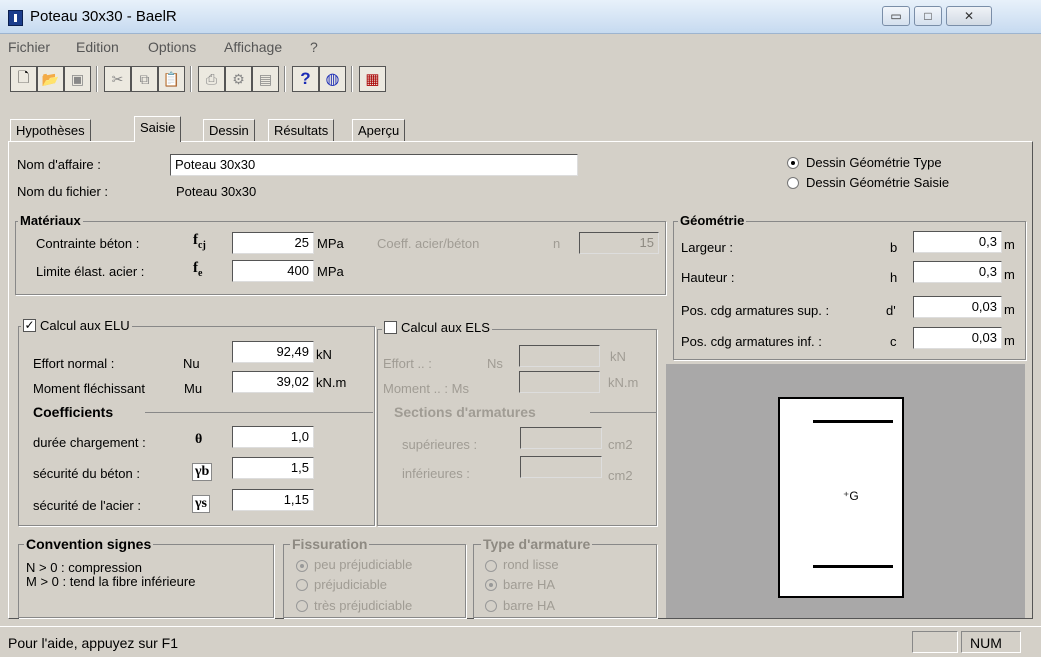  I want to click on moment-input: 39,02, so click(273, 382).